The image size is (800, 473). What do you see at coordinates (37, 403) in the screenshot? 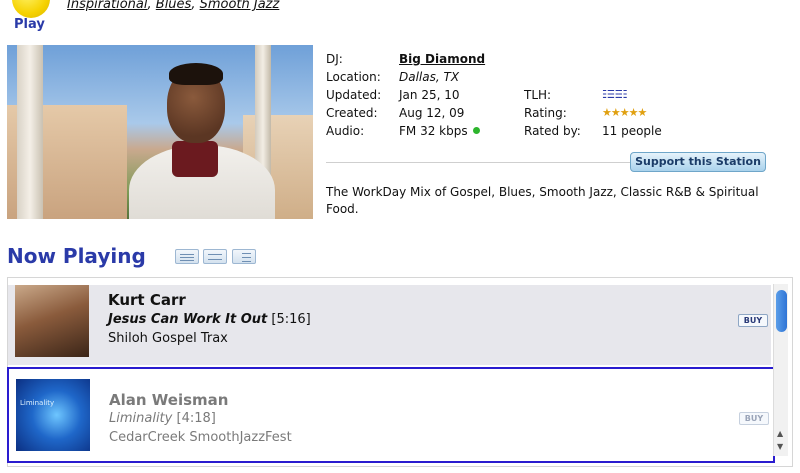
I see `cover-text: Liminality` at bounding box center [37, 403].